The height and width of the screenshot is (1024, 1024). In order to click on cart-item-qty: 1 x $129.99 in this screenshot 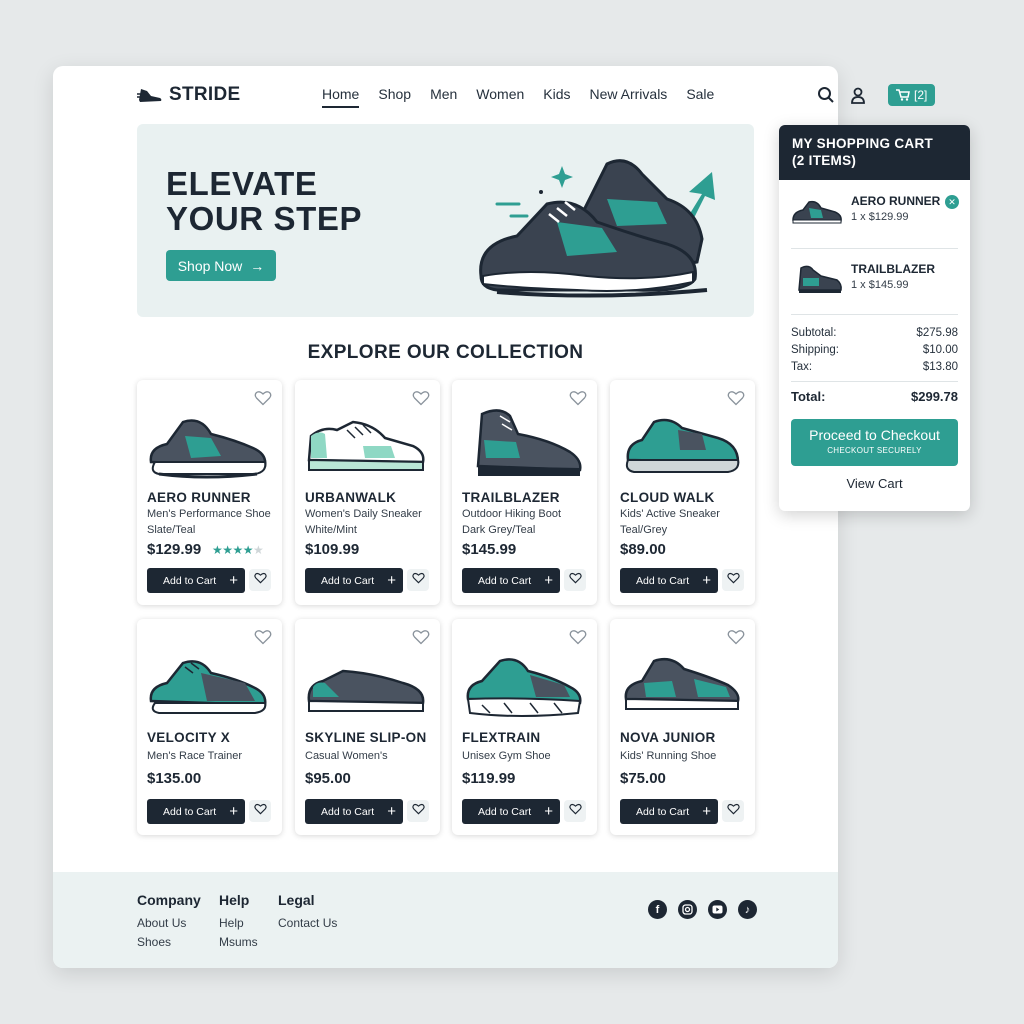, I will do `click(880, 217)`.